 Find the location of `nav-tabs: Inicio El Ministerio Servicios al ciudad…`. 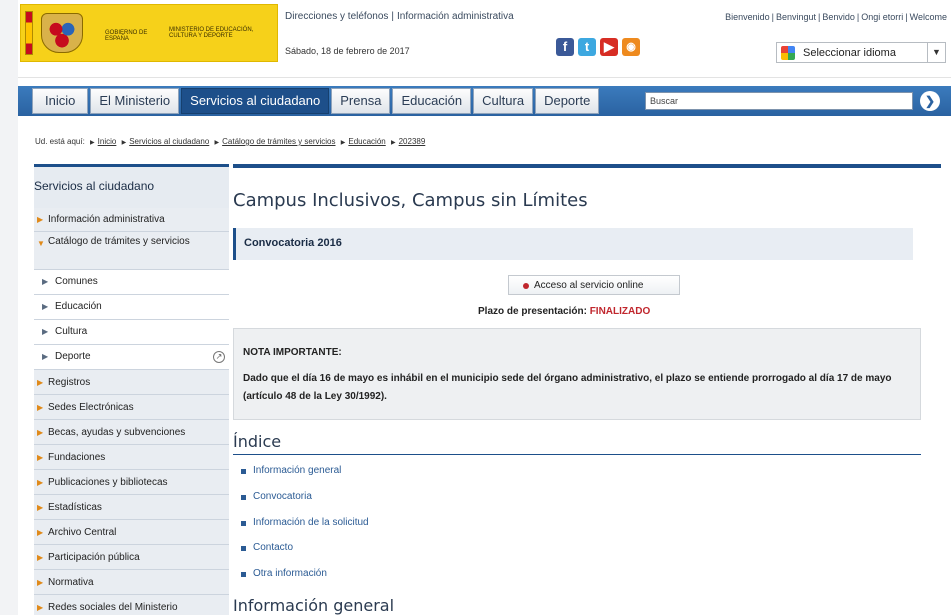

nav-tabs: Inicio El Ministerio Servicios al ciudad… is located at coordinates (309, 101).